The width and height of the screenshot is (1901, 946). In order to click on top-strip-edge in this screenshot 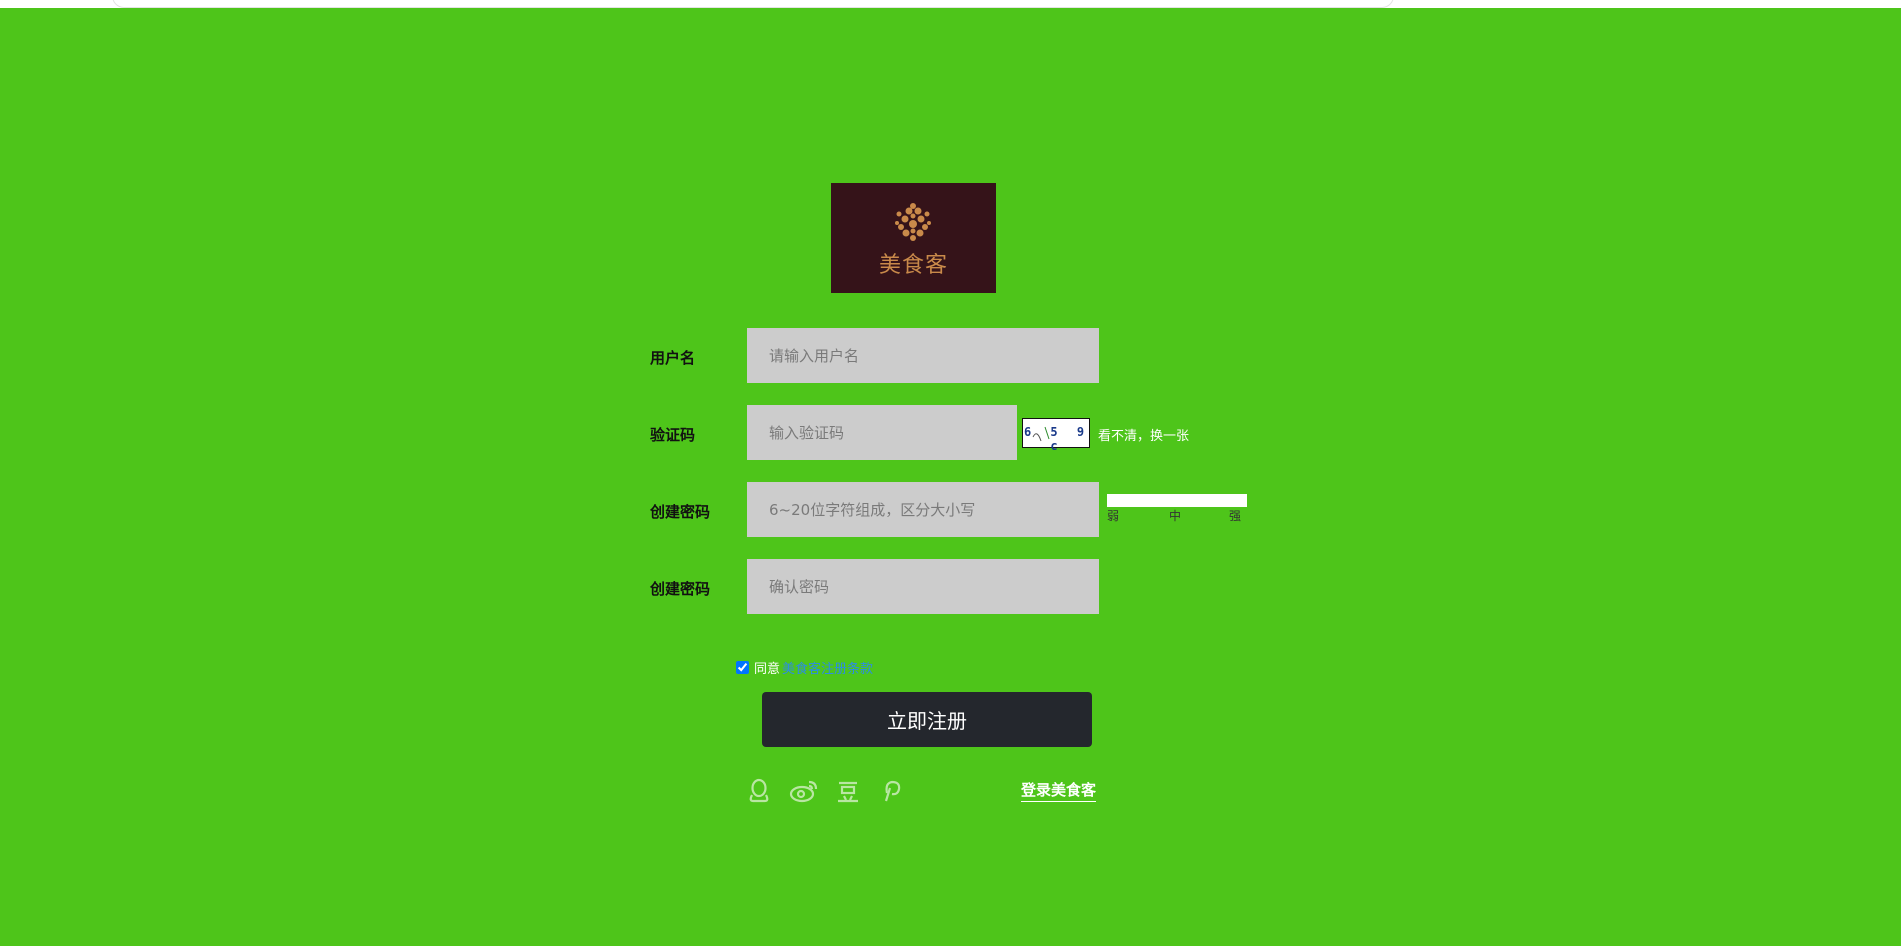, I will do `click(753, 4)`.